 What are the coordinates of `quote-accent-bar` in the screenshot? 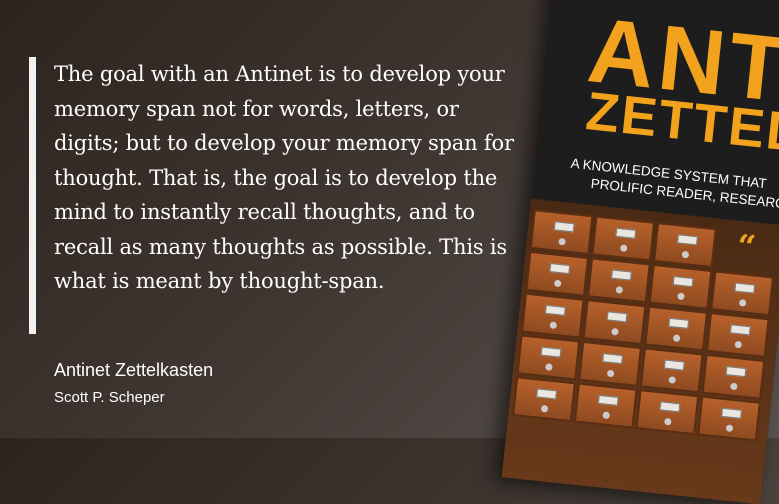 It's located at (32, 195).